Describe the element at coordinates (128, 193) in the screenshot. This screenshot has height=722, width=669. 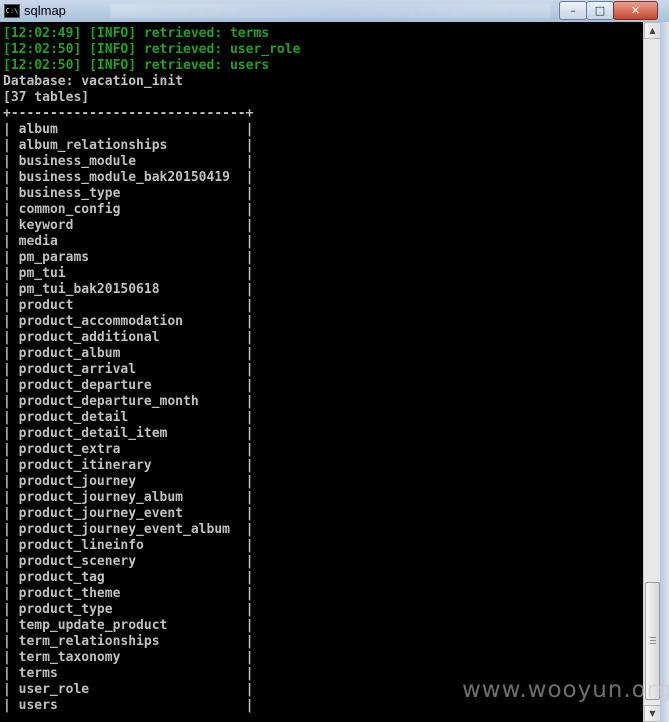
I see `table-row: | business_type |` at that location.